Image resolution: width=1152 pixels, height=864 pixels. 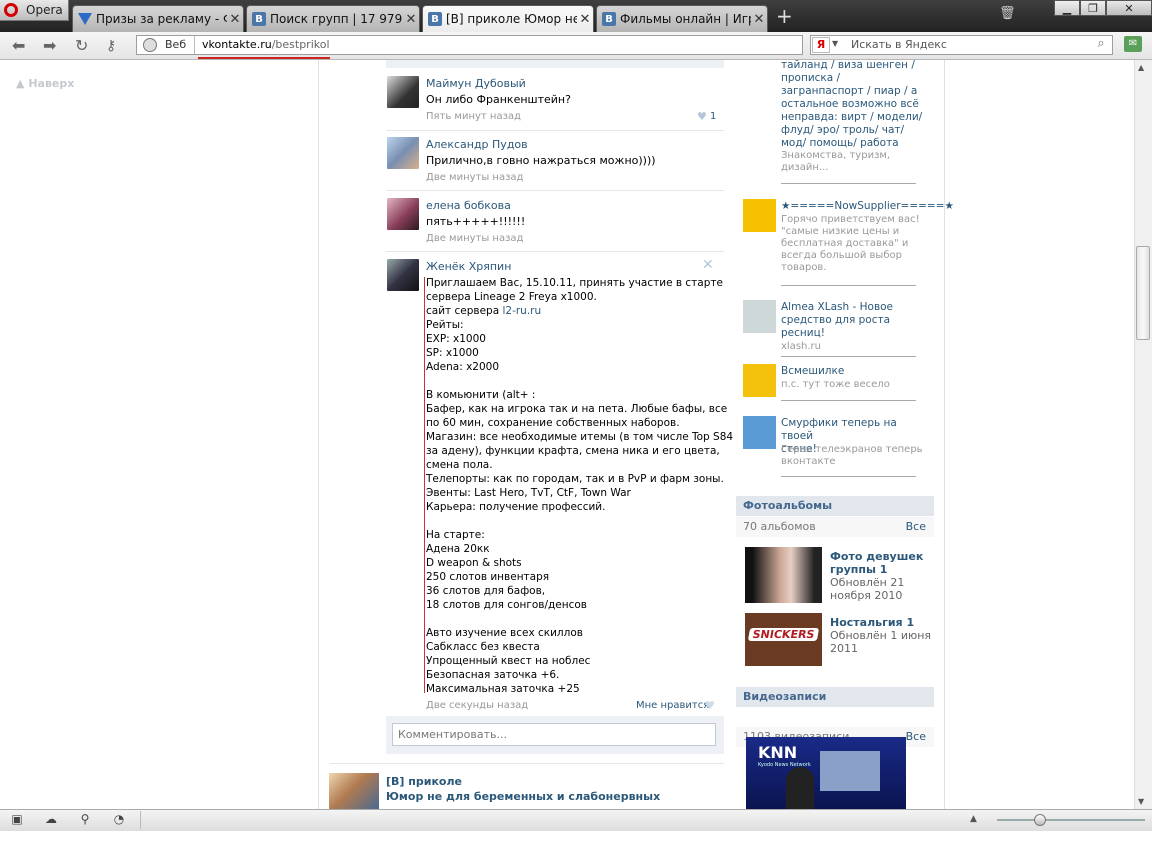 I want to click on text-line: "самые низкие цены и, so click(x=840, y=231).